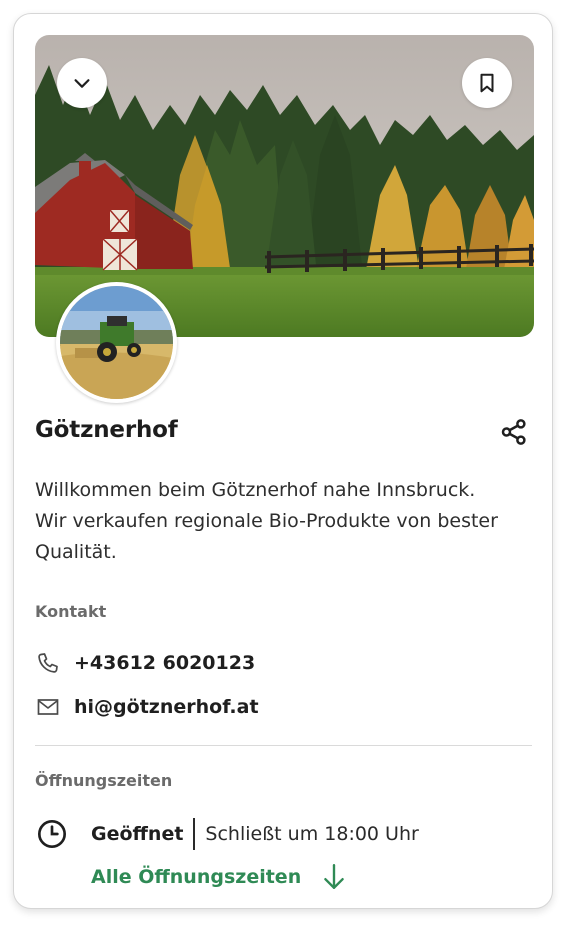 Image resolution: width=576 pixels, height=932 pixels. I want to click on chevron-down-icon, so click(82, 83).